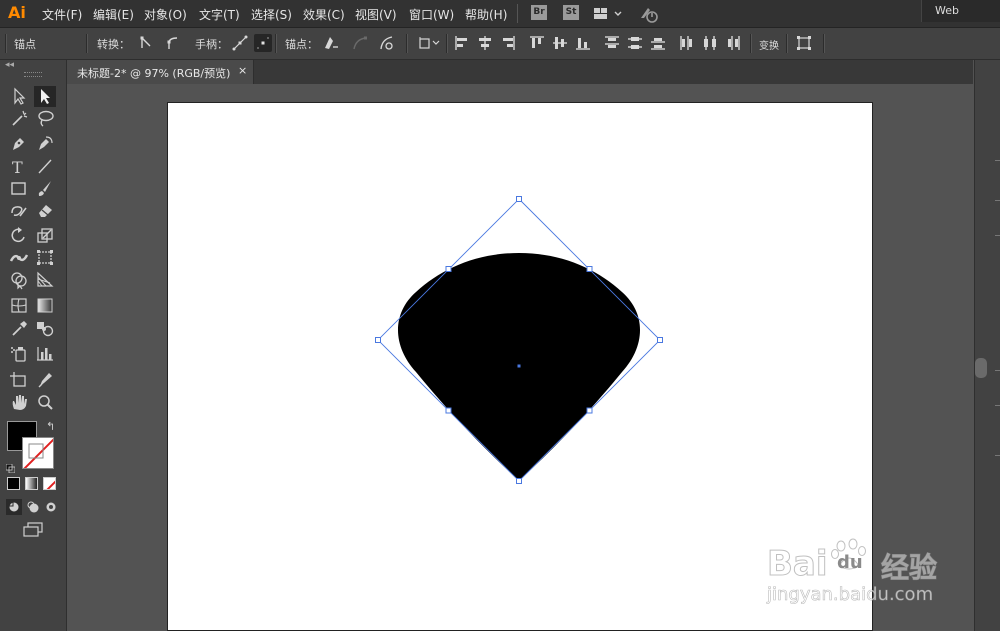 Image resolution: width=1000 pixels, height=631 pixels. I want to click on bounding-box-icon, so click(804, 43).